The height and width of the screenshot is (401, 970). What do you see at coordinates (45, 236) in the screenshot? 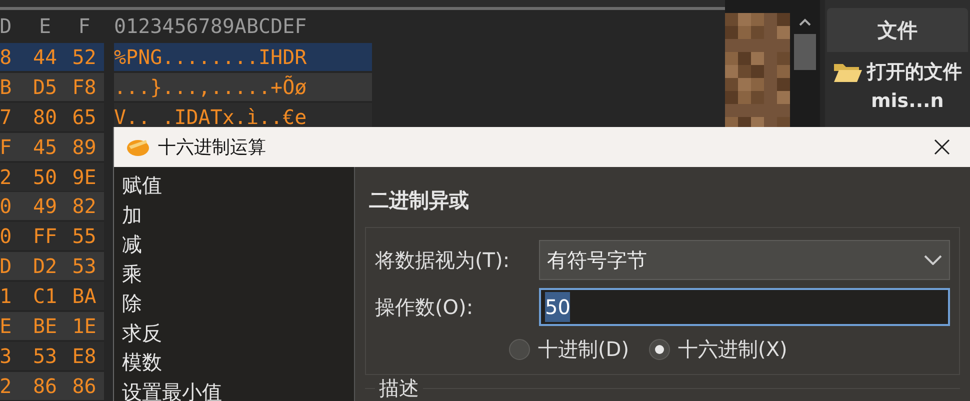
I see `hex-cell-text: FF` at bounding box center [45, 236].